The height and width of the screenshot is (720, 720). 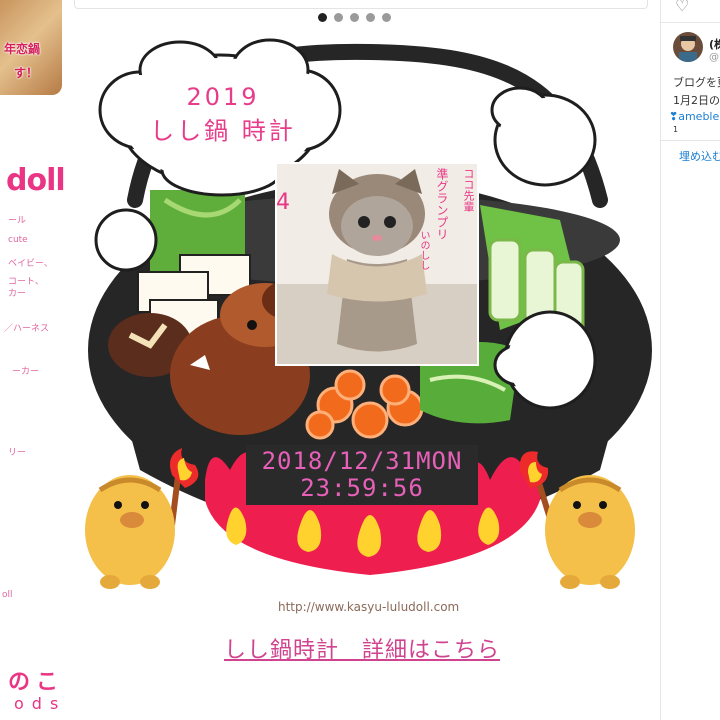 What do you see at coordinates (362, 648) in the screenshot?
I see `details-link: しし鍋時計 詳細はこちら` at bounding box center [362, 648].